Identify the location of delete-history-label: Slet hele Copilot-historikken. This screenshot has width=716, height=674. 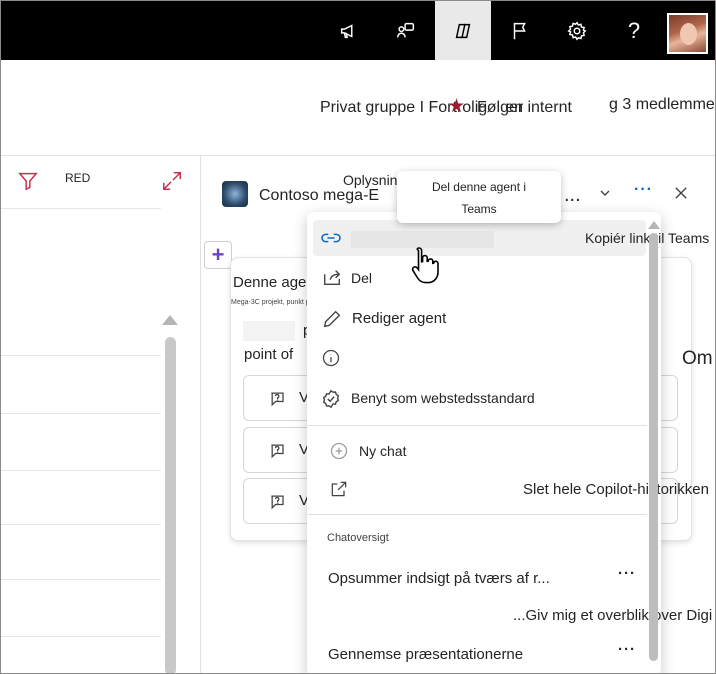
(616, 489).